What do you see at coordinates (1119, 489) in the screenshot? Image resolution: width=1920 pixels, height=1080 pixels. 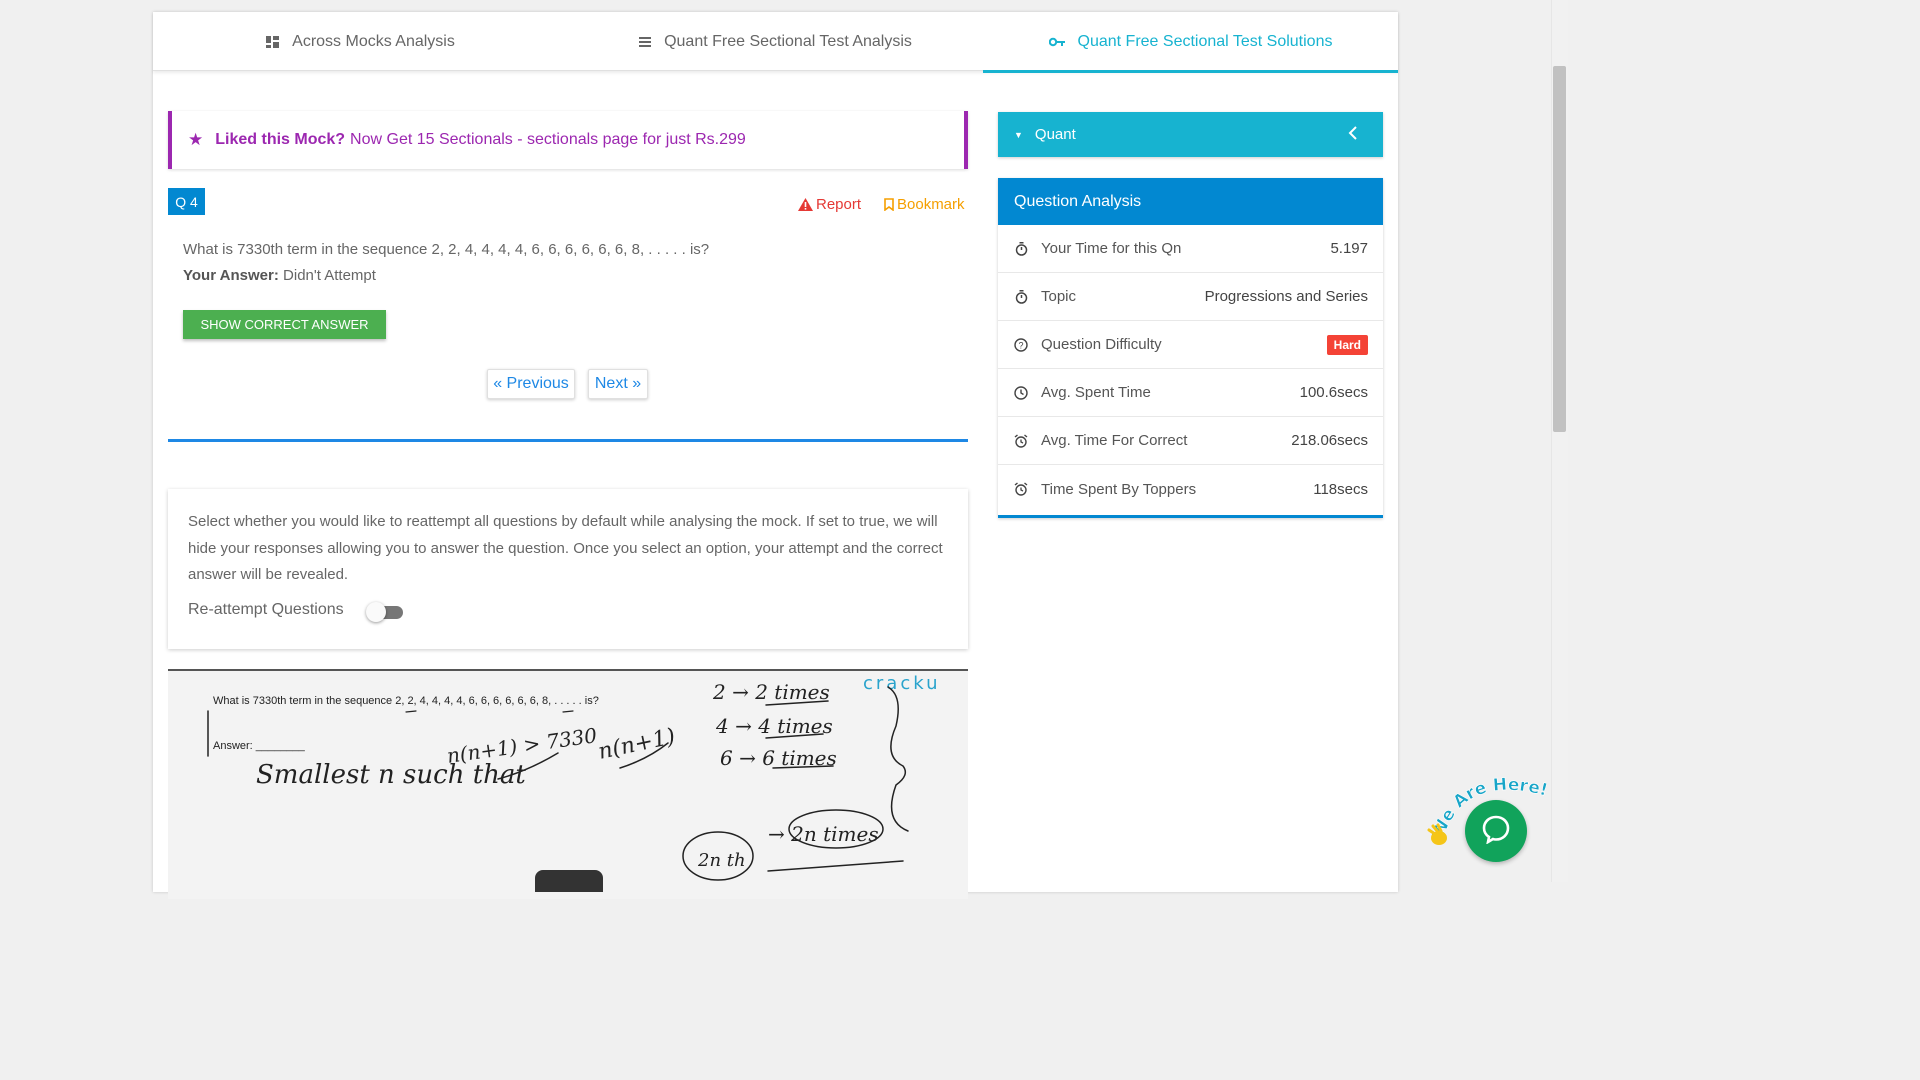 I see `analysis-label: Time Spent By Toppers` at bounding box center [1119, 489].